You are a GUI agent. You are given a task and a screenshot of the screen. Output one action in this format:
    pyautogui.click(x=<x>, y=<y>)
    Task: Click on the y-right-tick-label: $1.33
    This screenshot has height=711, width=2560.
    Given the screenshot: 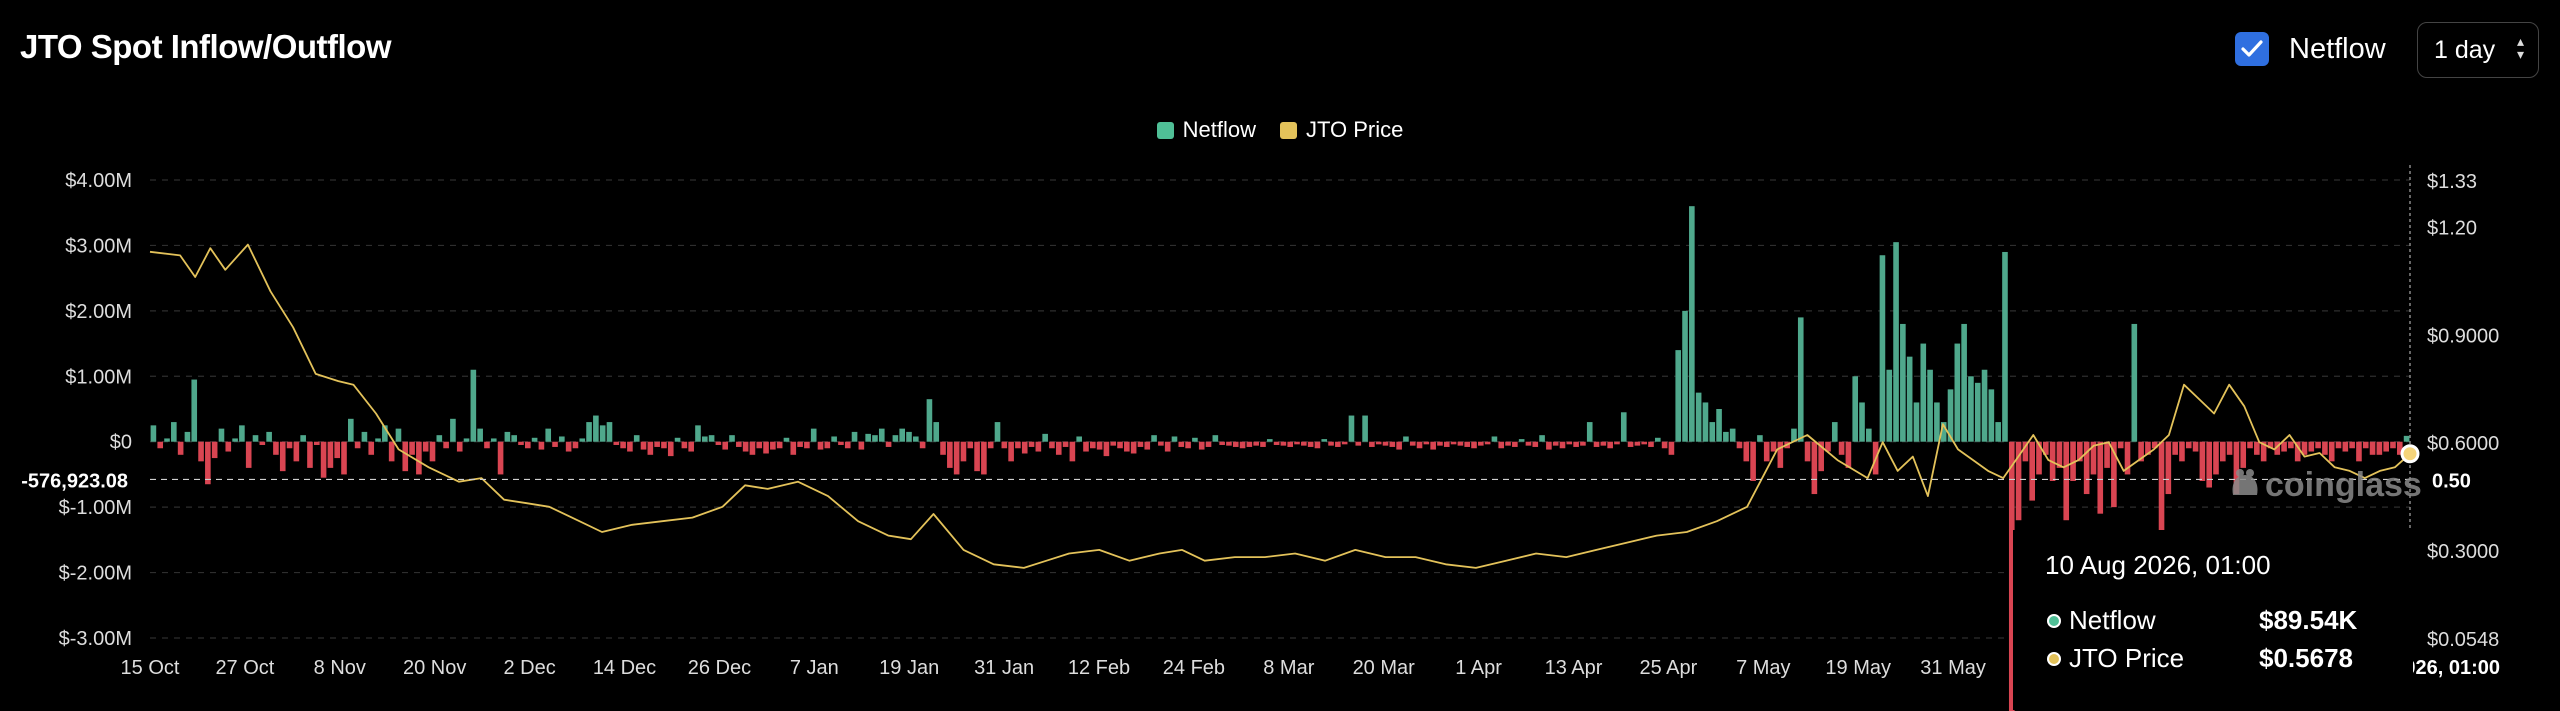 What is the action you would take?
    pyautogui.click(x=2452, y=182)
    